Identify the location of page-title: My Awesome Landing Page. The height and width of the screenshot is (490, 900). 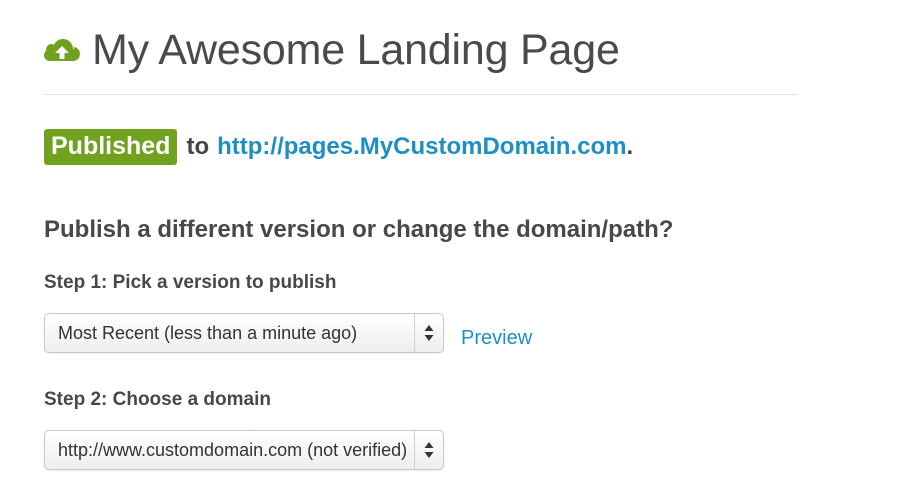
(356, 50).